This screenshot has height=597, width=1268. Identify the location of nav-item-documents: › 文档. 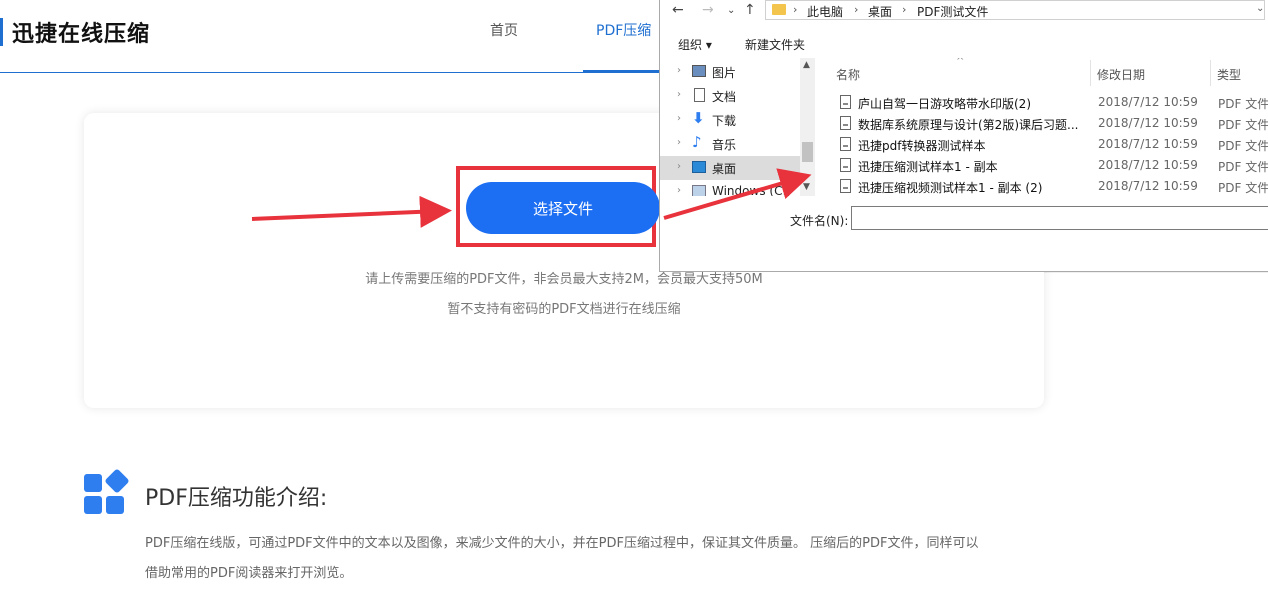
(730, 96).